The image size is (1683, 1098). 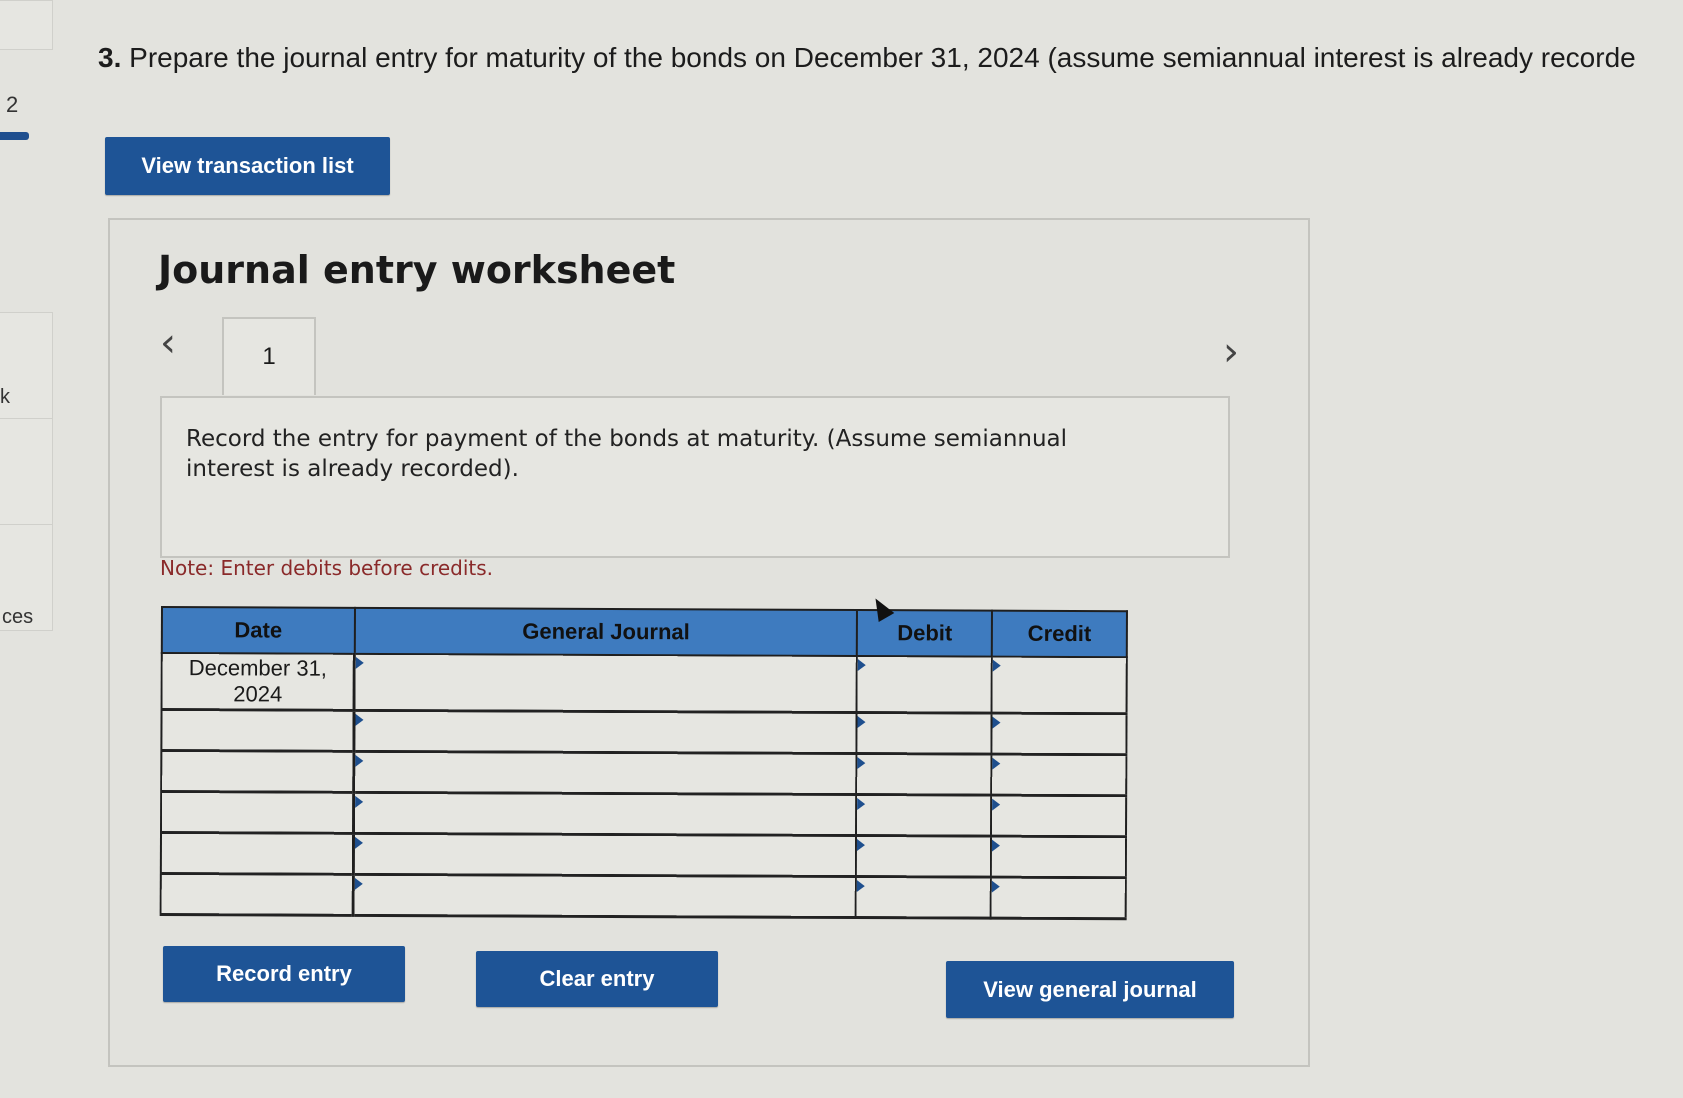 What do you see at coordinates (606, 632) in the screenshot?
I see `general-journal-column-header: General Journal` at bounding box center [606, 632].